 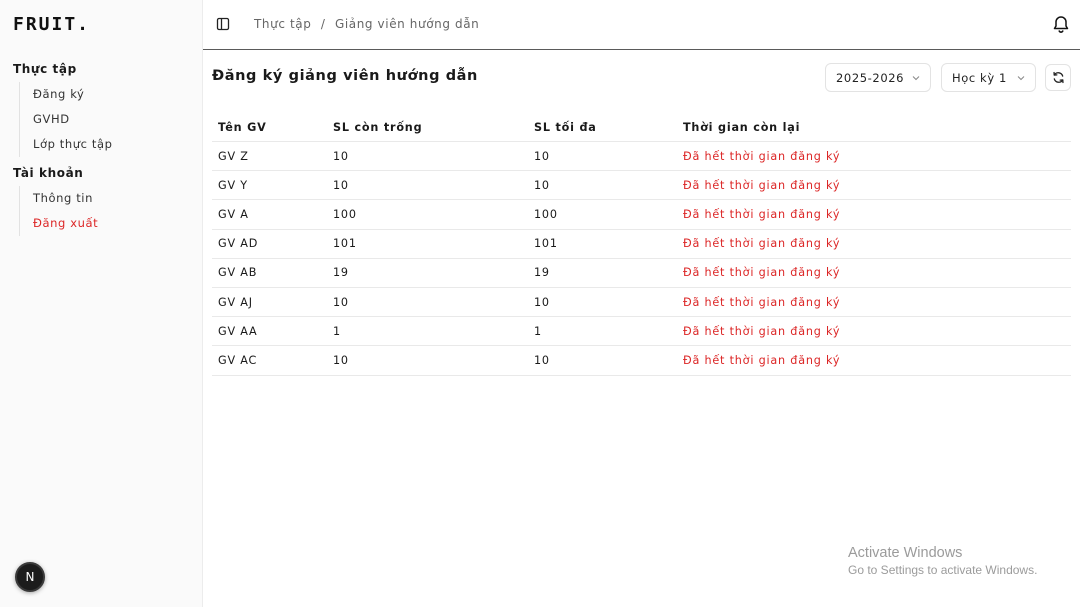 I want to click on nav-group-title-internship: Thực tập, so click(x=45, y=69).